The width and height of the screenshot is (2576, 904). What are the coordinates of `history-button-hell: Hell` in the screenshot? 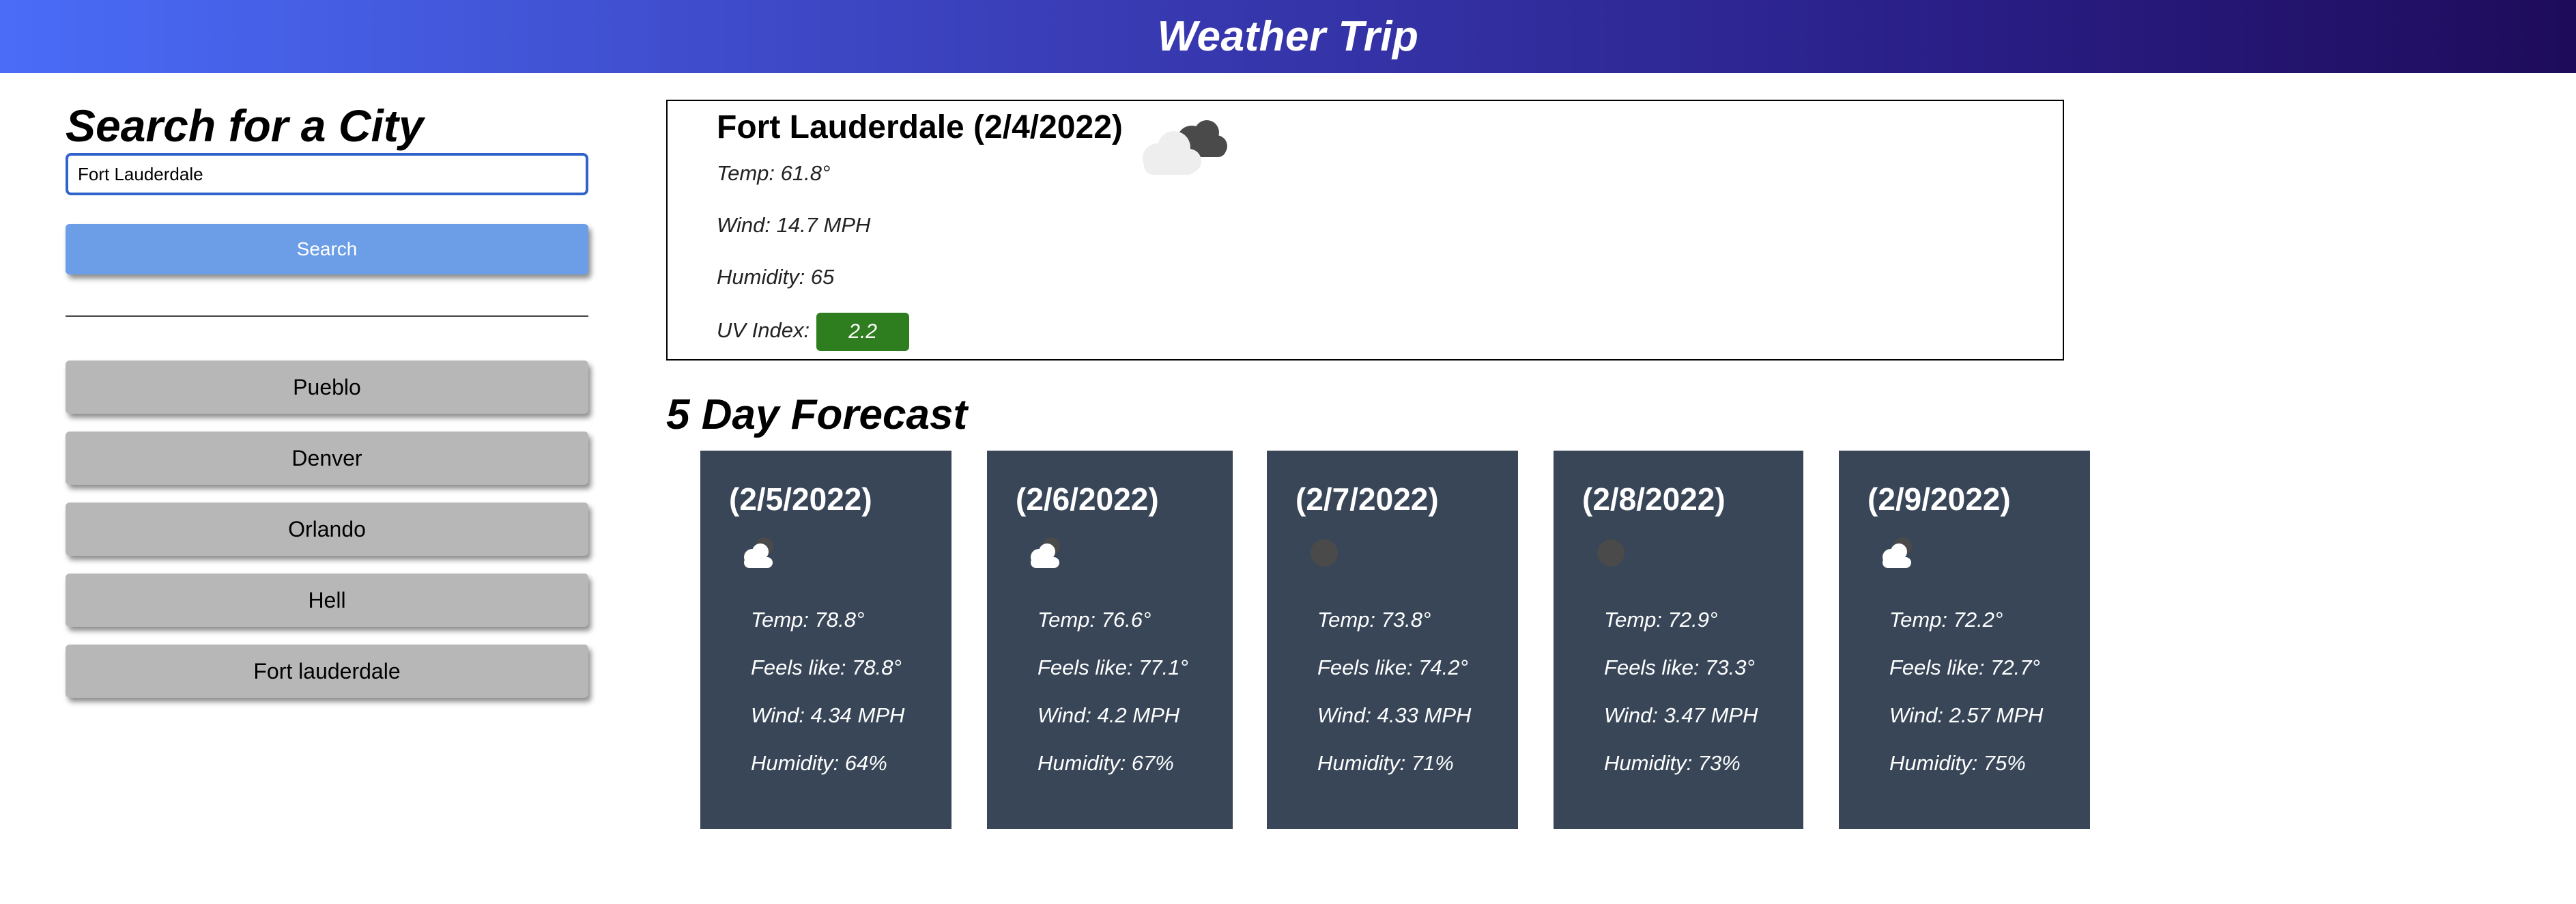 It's located at (327, 600).